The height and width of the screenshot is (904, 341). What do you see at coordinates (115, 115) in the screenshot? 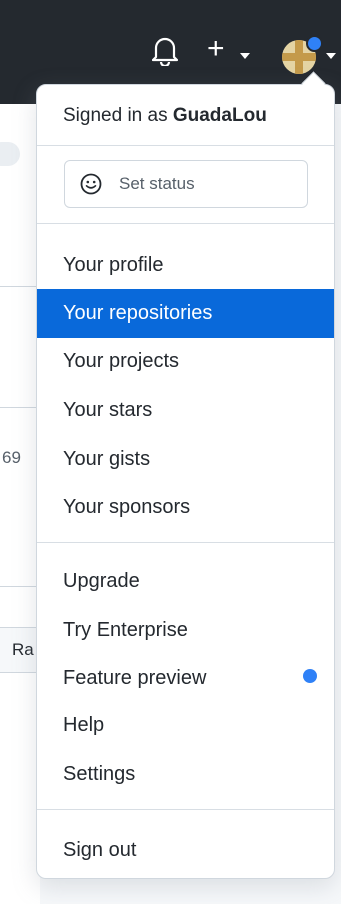
I see `signed-in-prefix: Signed in as` at bounding box center [115, 115].